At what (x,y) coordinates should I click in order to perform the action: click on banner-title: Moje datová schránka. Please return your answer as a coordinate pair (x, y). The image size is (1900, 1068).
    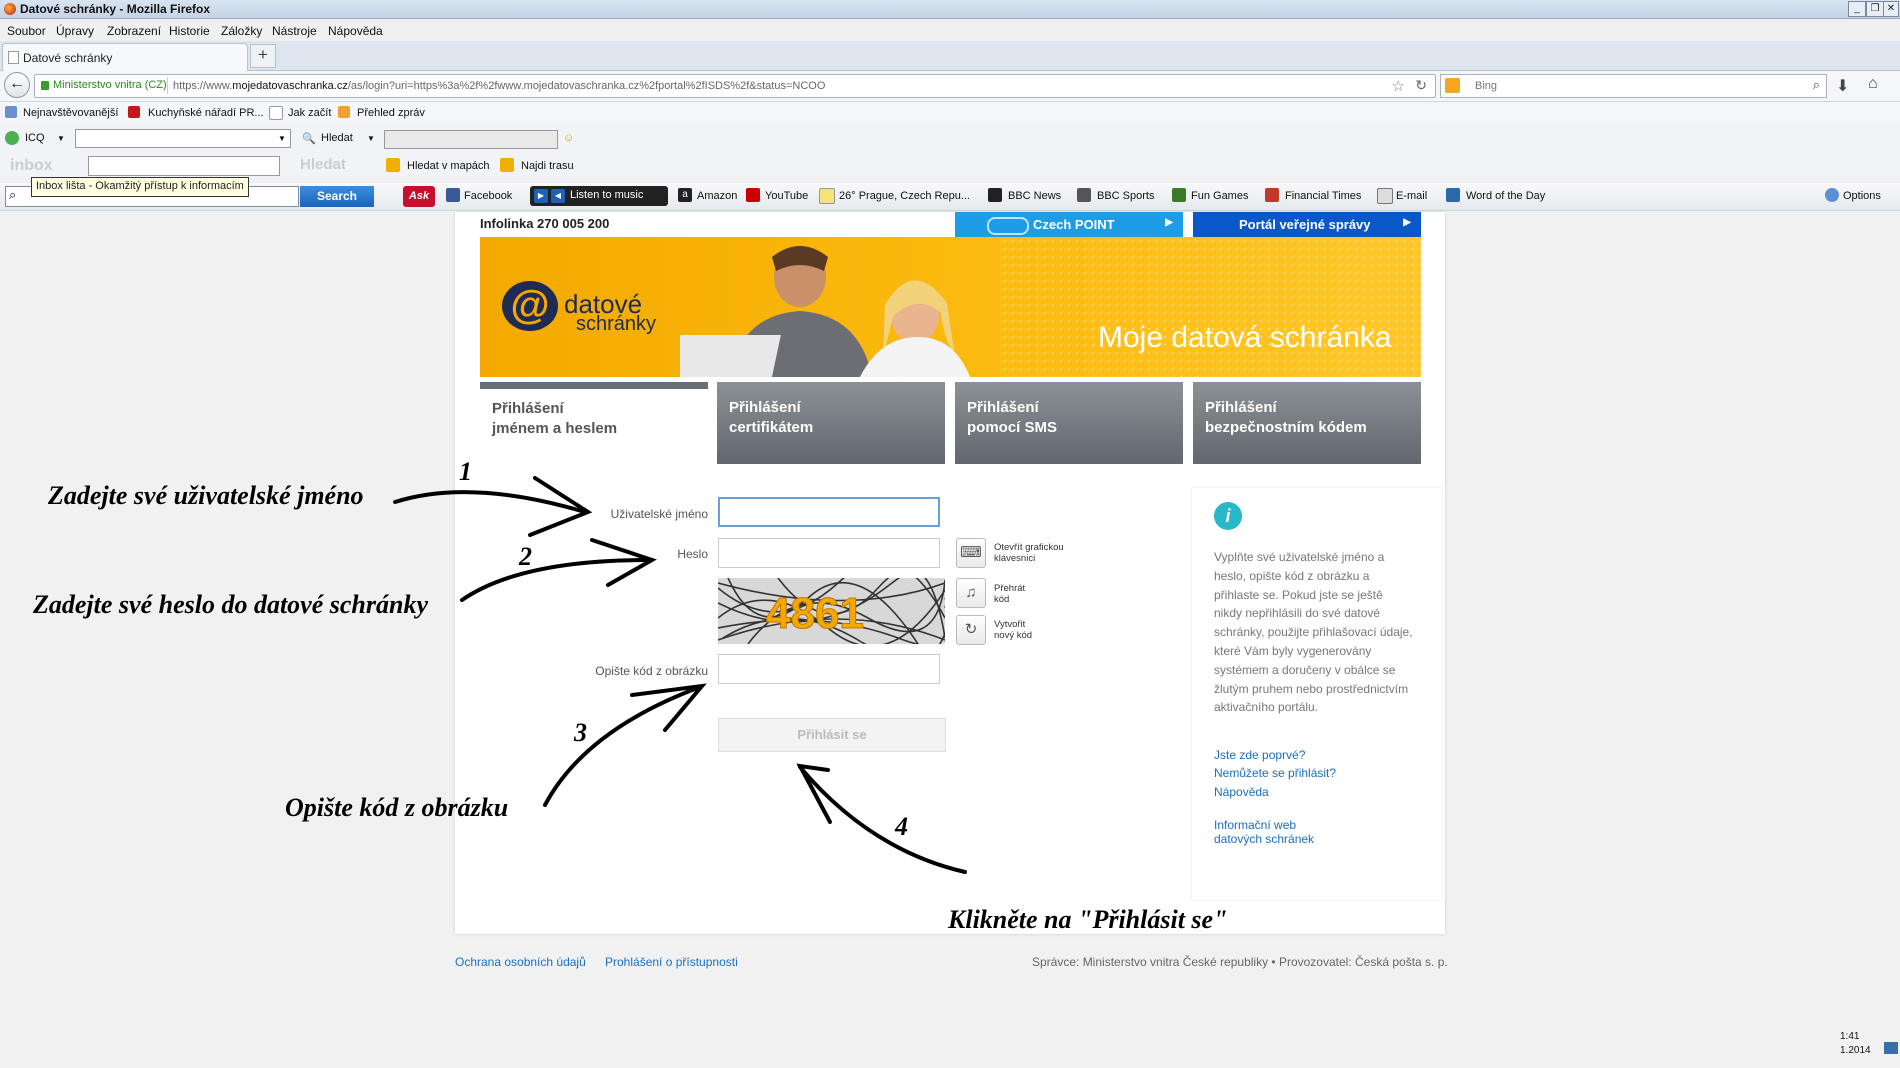
    Looking at the image, I should click on (1245, 337).